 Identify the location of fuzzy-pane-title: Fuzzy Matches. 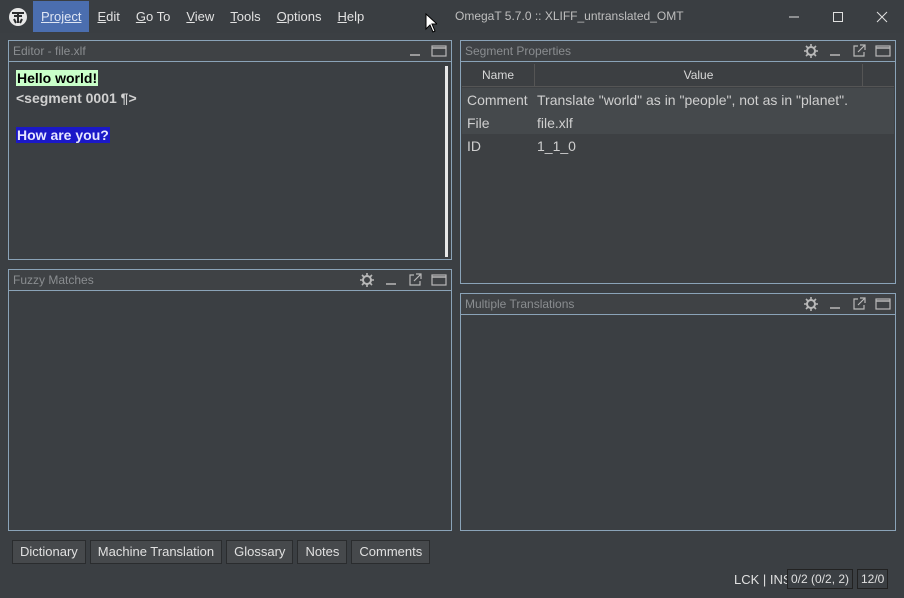
(53, 280).